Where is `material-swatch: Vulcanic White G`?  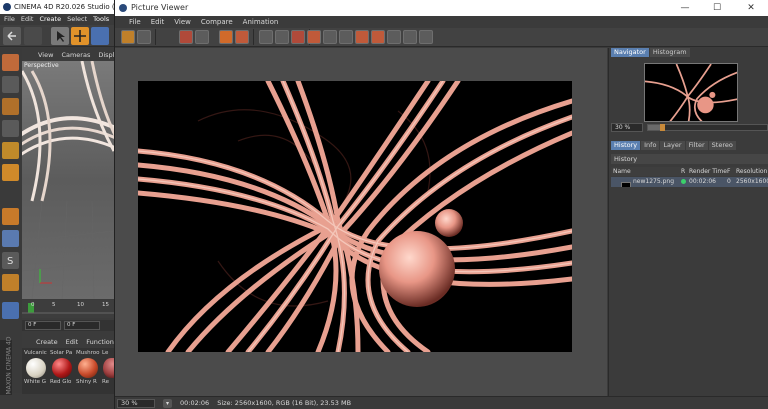 material-swatch: Vulcanic White G is located at coordinates (36, 367).